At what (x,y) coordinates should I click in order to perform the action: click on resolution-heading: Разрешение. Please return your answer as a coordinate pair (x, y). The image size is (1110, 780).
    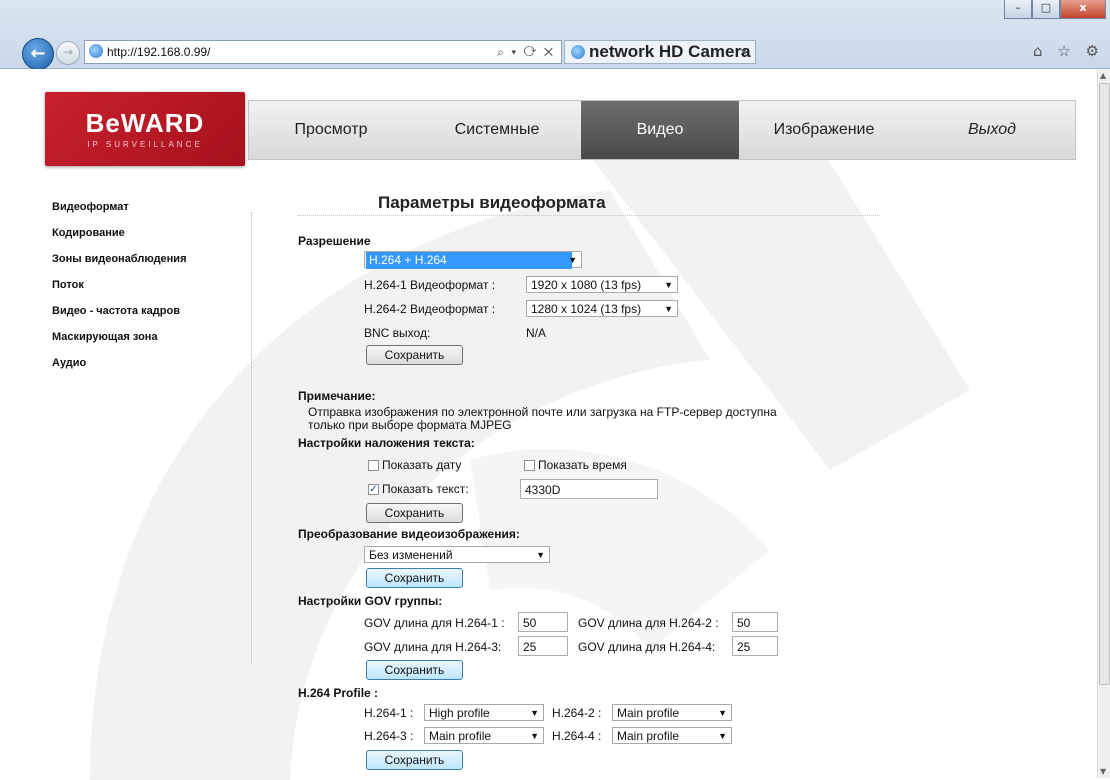
    Looking at the image, I should click on (334, 241).